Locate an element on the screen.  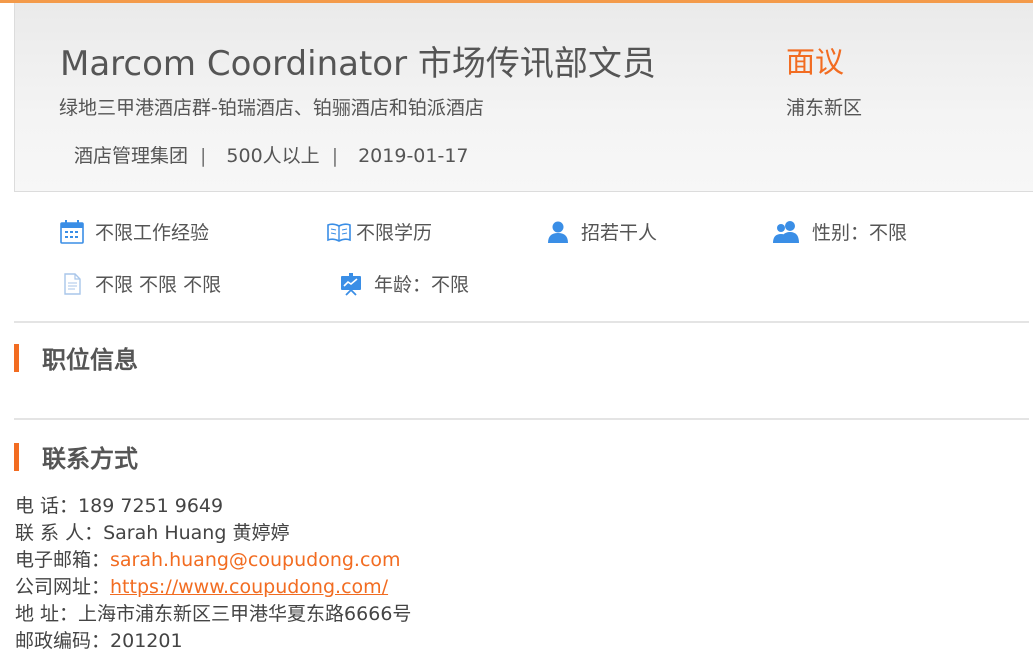
contact-person: 联 系 人：Sarah Huang 黄婷婷 is located at coordinates (213, 533).